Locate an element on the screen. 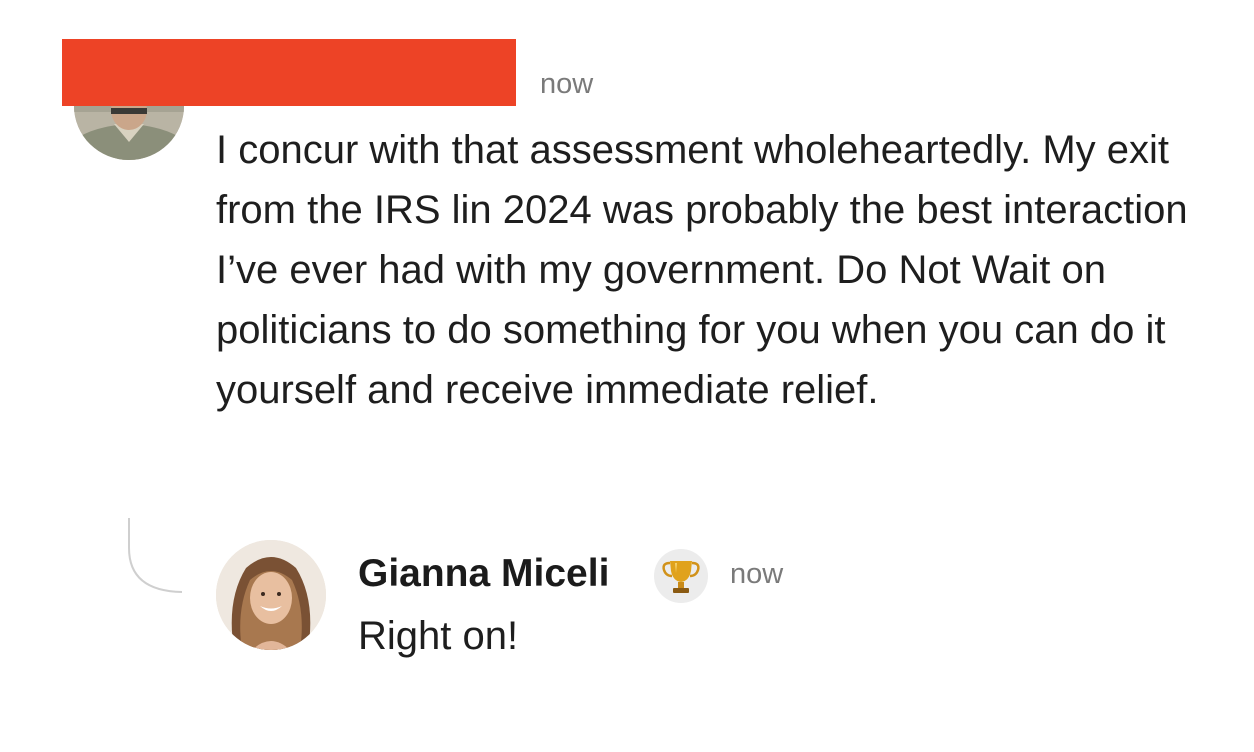 This screenshot has height=752, width=1254. user-photo-icon is located at coordinates (271, 595).